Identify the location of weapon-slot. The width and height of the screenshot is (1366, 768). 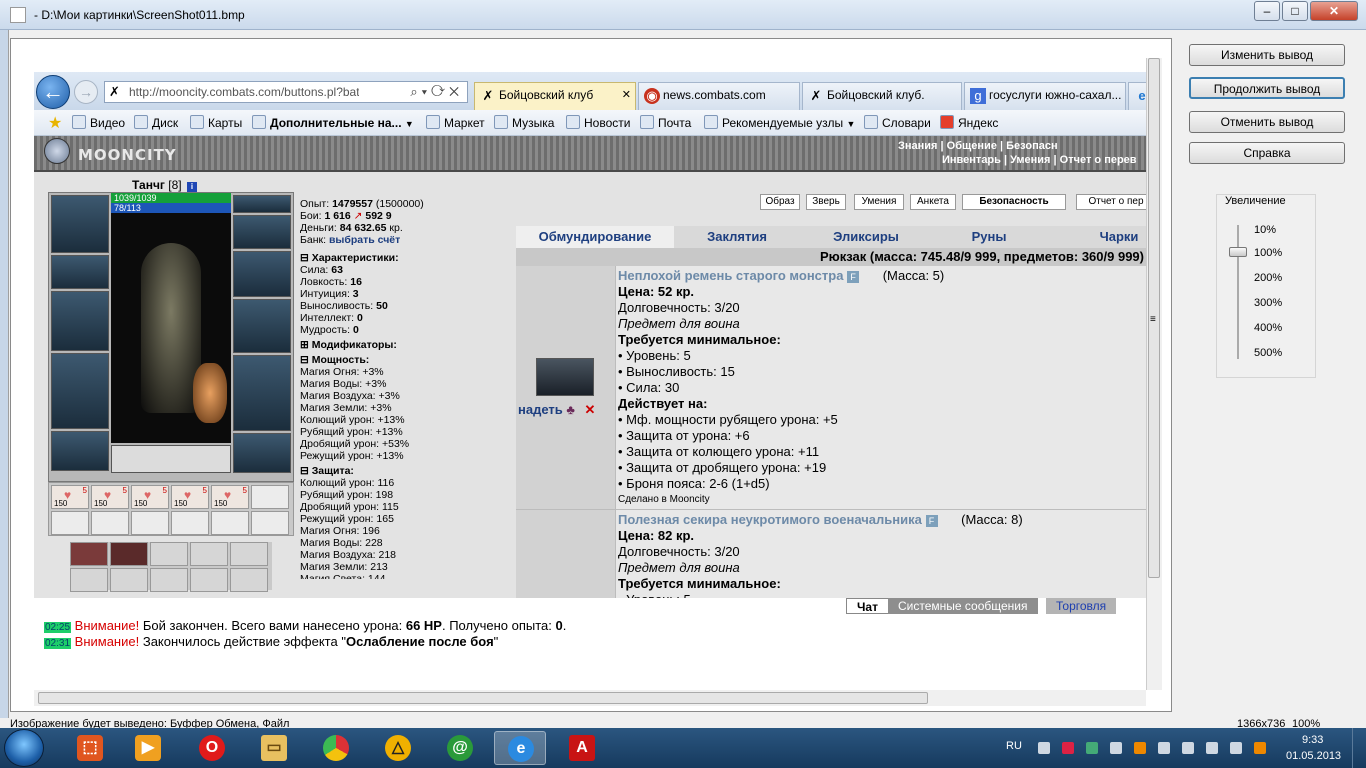
(80, 321).